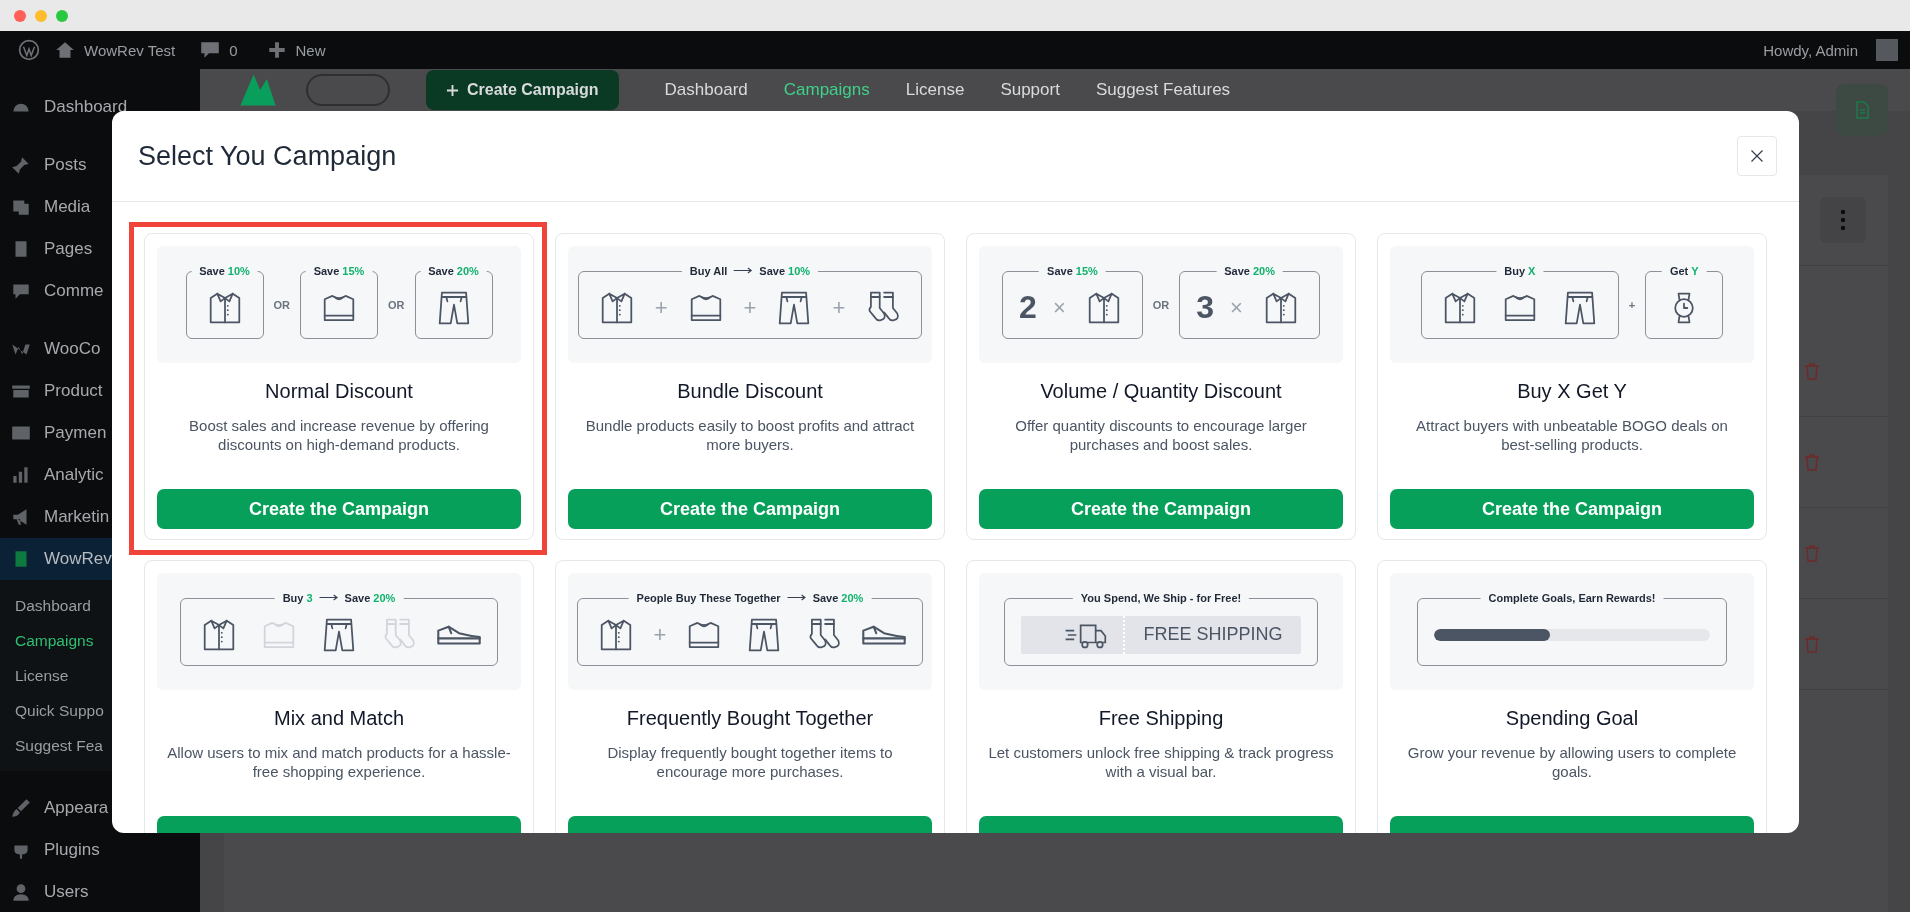  Describe the element at coordinates (100, 891) in the screenshot. I see `sidebar-item: Users` at that location.